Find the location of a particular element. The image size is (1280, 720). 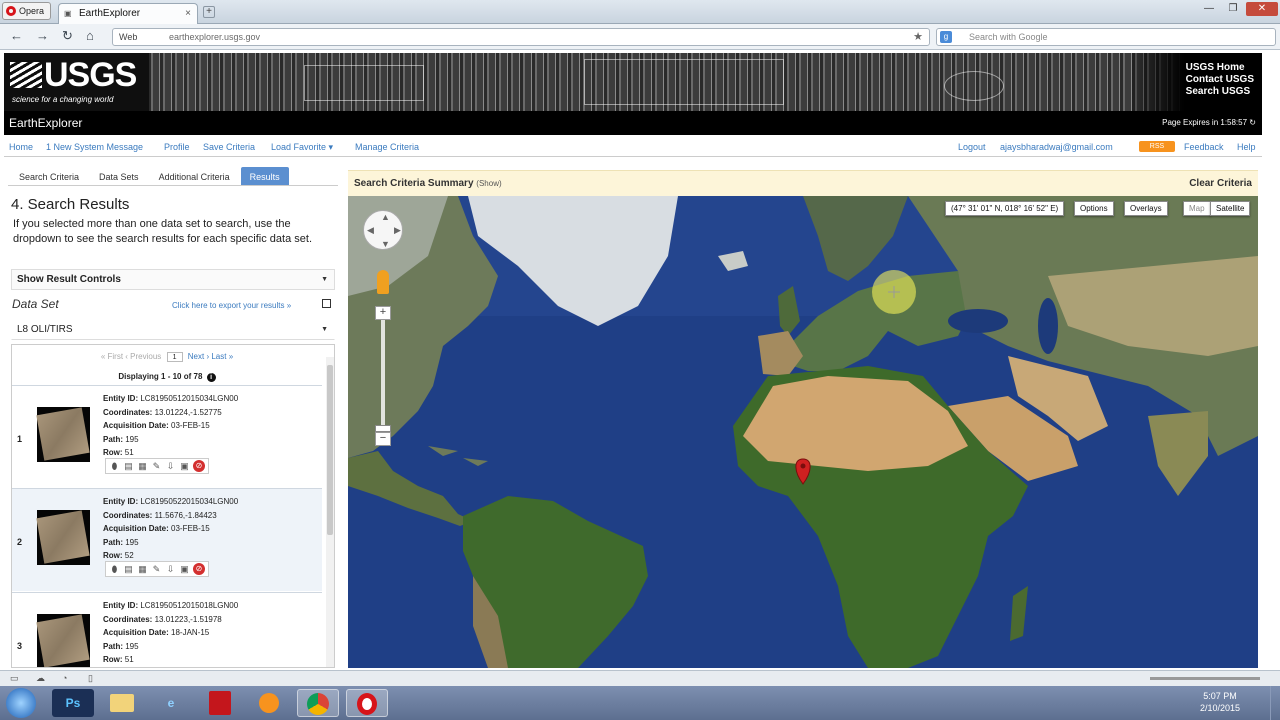

scrollbar-thumb is located at coordinates (330, 450).